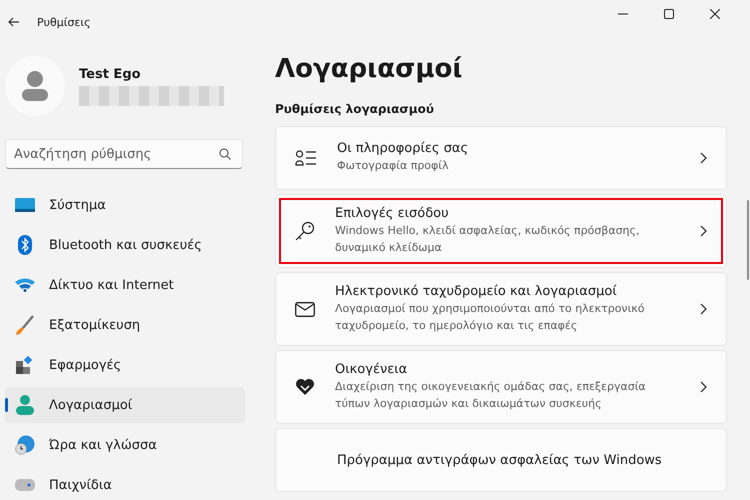 This screenshot has width=750, height=500. What do you see at coordinates (355, 109) in the screenshot?
I see `section-heading: Ρυθμίσεις λογαριασμού` at bounding box center [355, 109].